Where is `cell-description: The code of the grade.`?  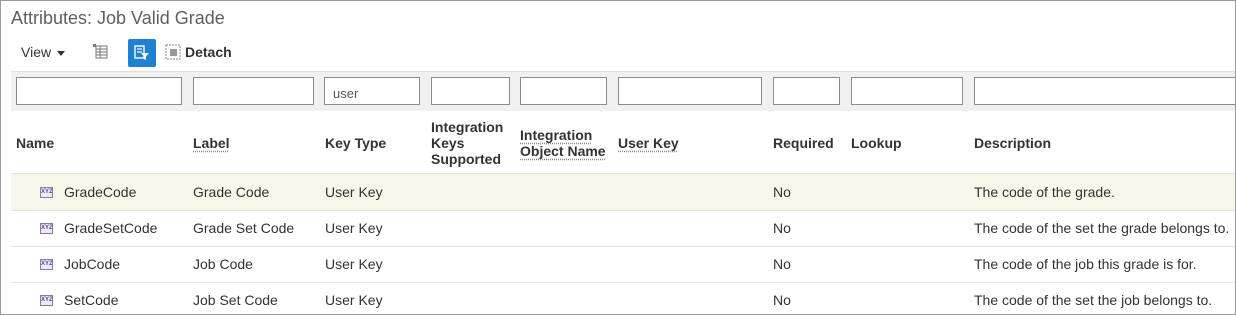
cell-description: The code of the grade. is located at coordinates (1044, 192).